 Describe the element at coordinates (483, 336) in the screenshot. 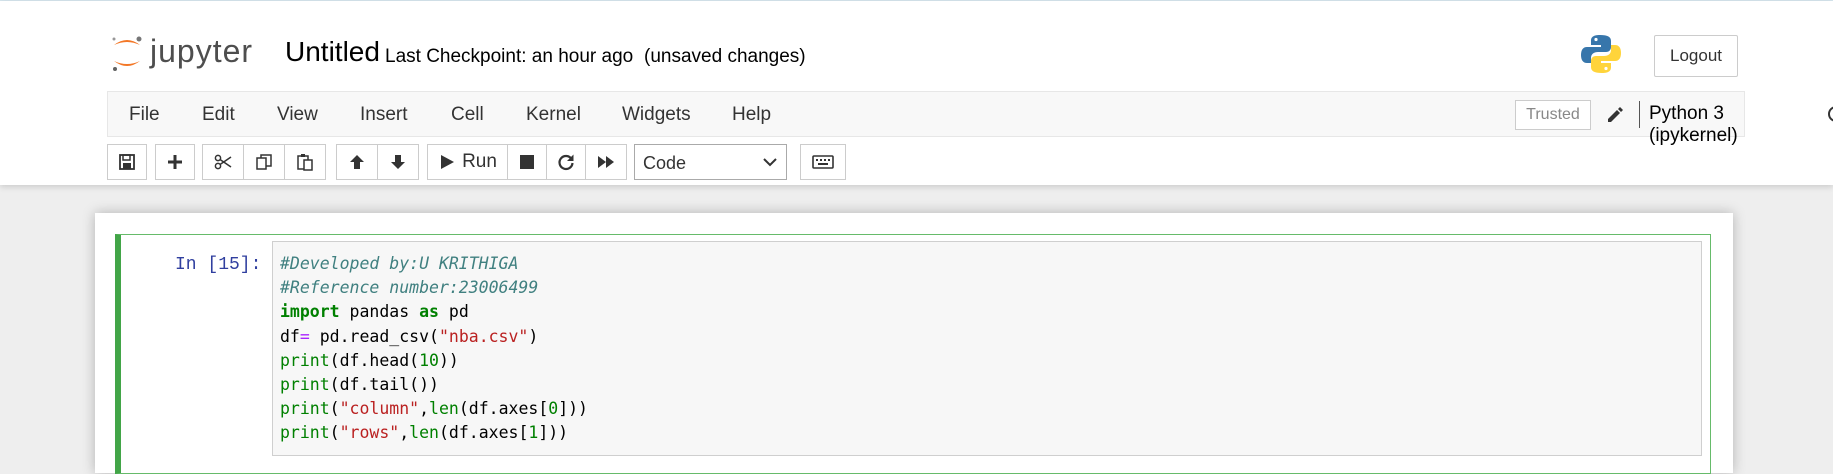

I see `code-string: "nba.csv"` at that location.